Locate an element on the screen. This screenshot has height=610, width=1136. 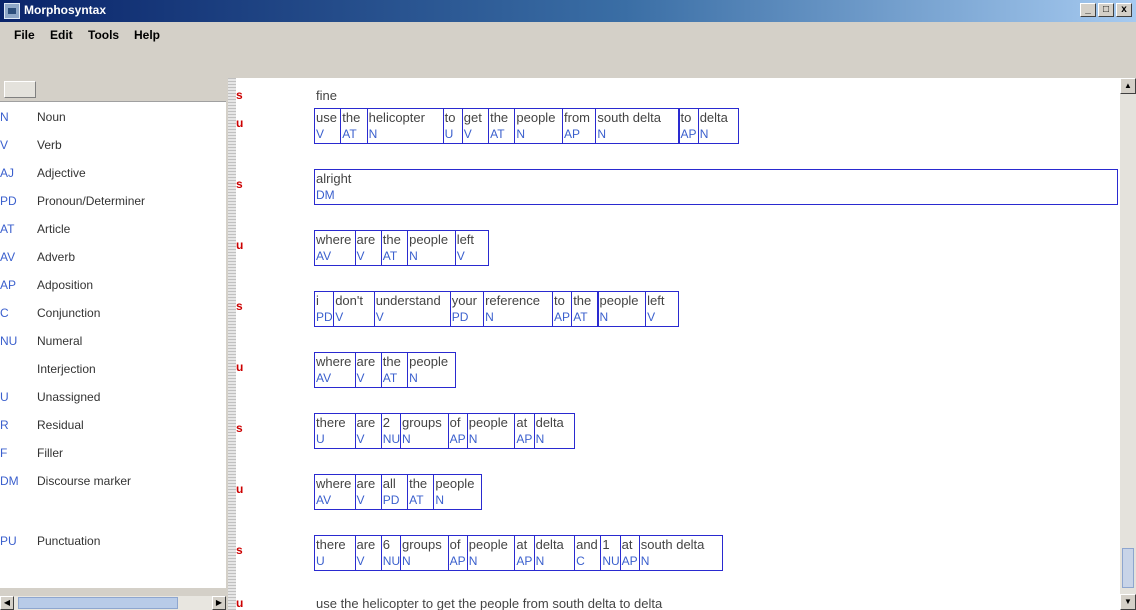
token-word: of is located at coordinates (455, 544).